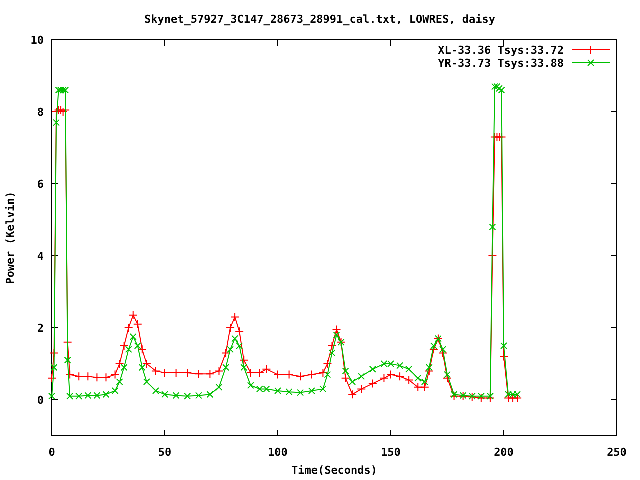 This screenshot has width=640, height=480. What do you see at coordinates (501, 63) in the screenshot?
I see `legend-label: YR-33.73 Tsys:33.88` at bounding box center [501, 63].